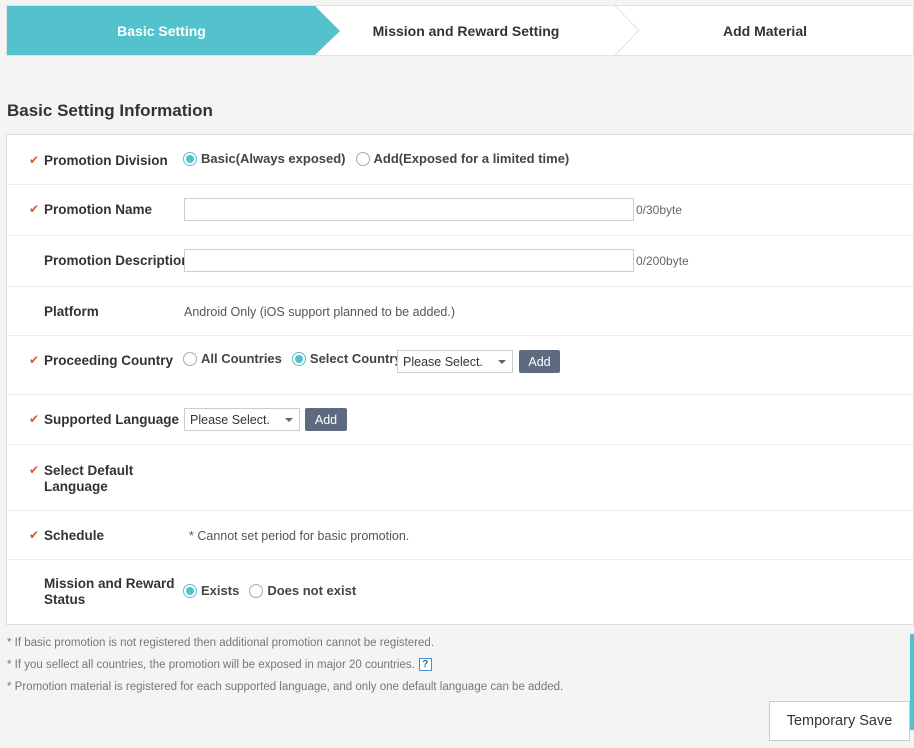  I want to click on default-language-label: Select Default Language, so click(88, 479).